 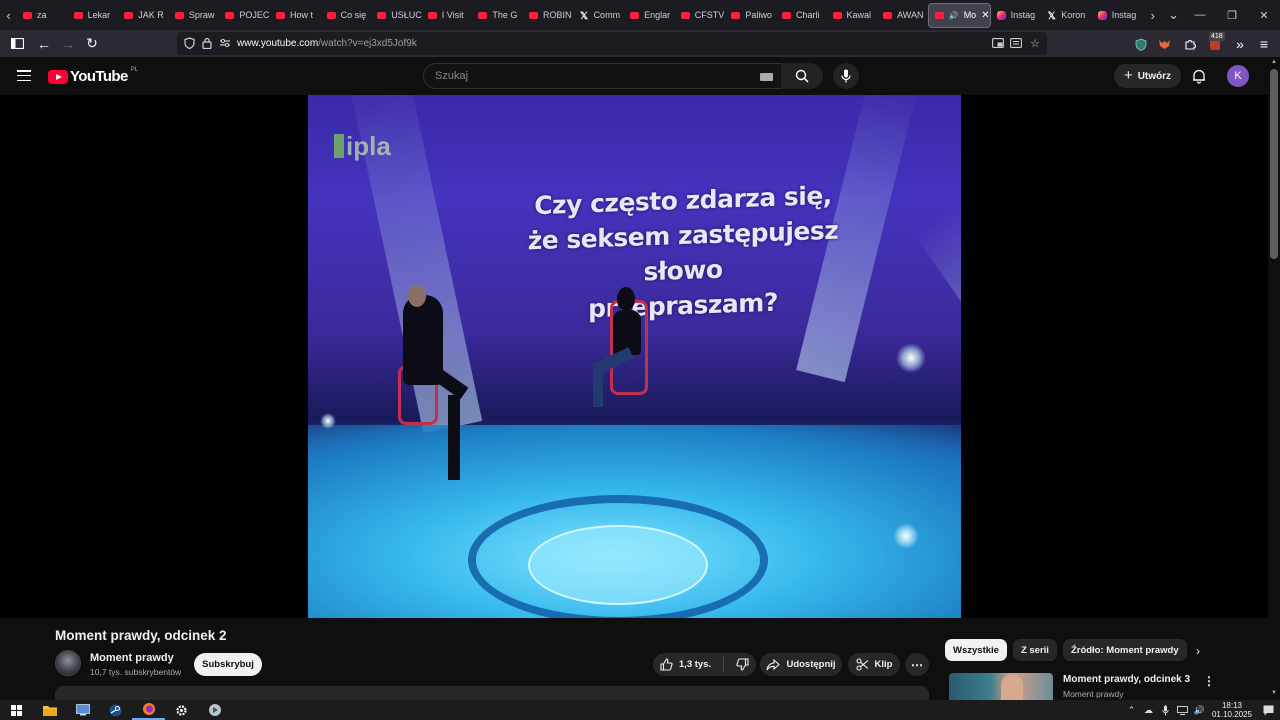 What do you see at coordinates (143, 15) in the screenshot?
I see `browser-tab: JAK R` at bounding box center [143, 15].